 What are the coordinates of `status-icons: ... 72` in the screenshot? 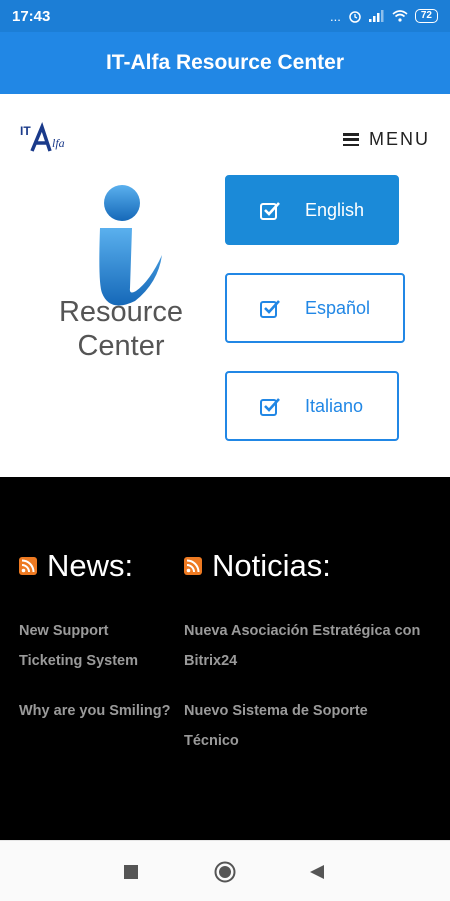 It's located at (384, 16).